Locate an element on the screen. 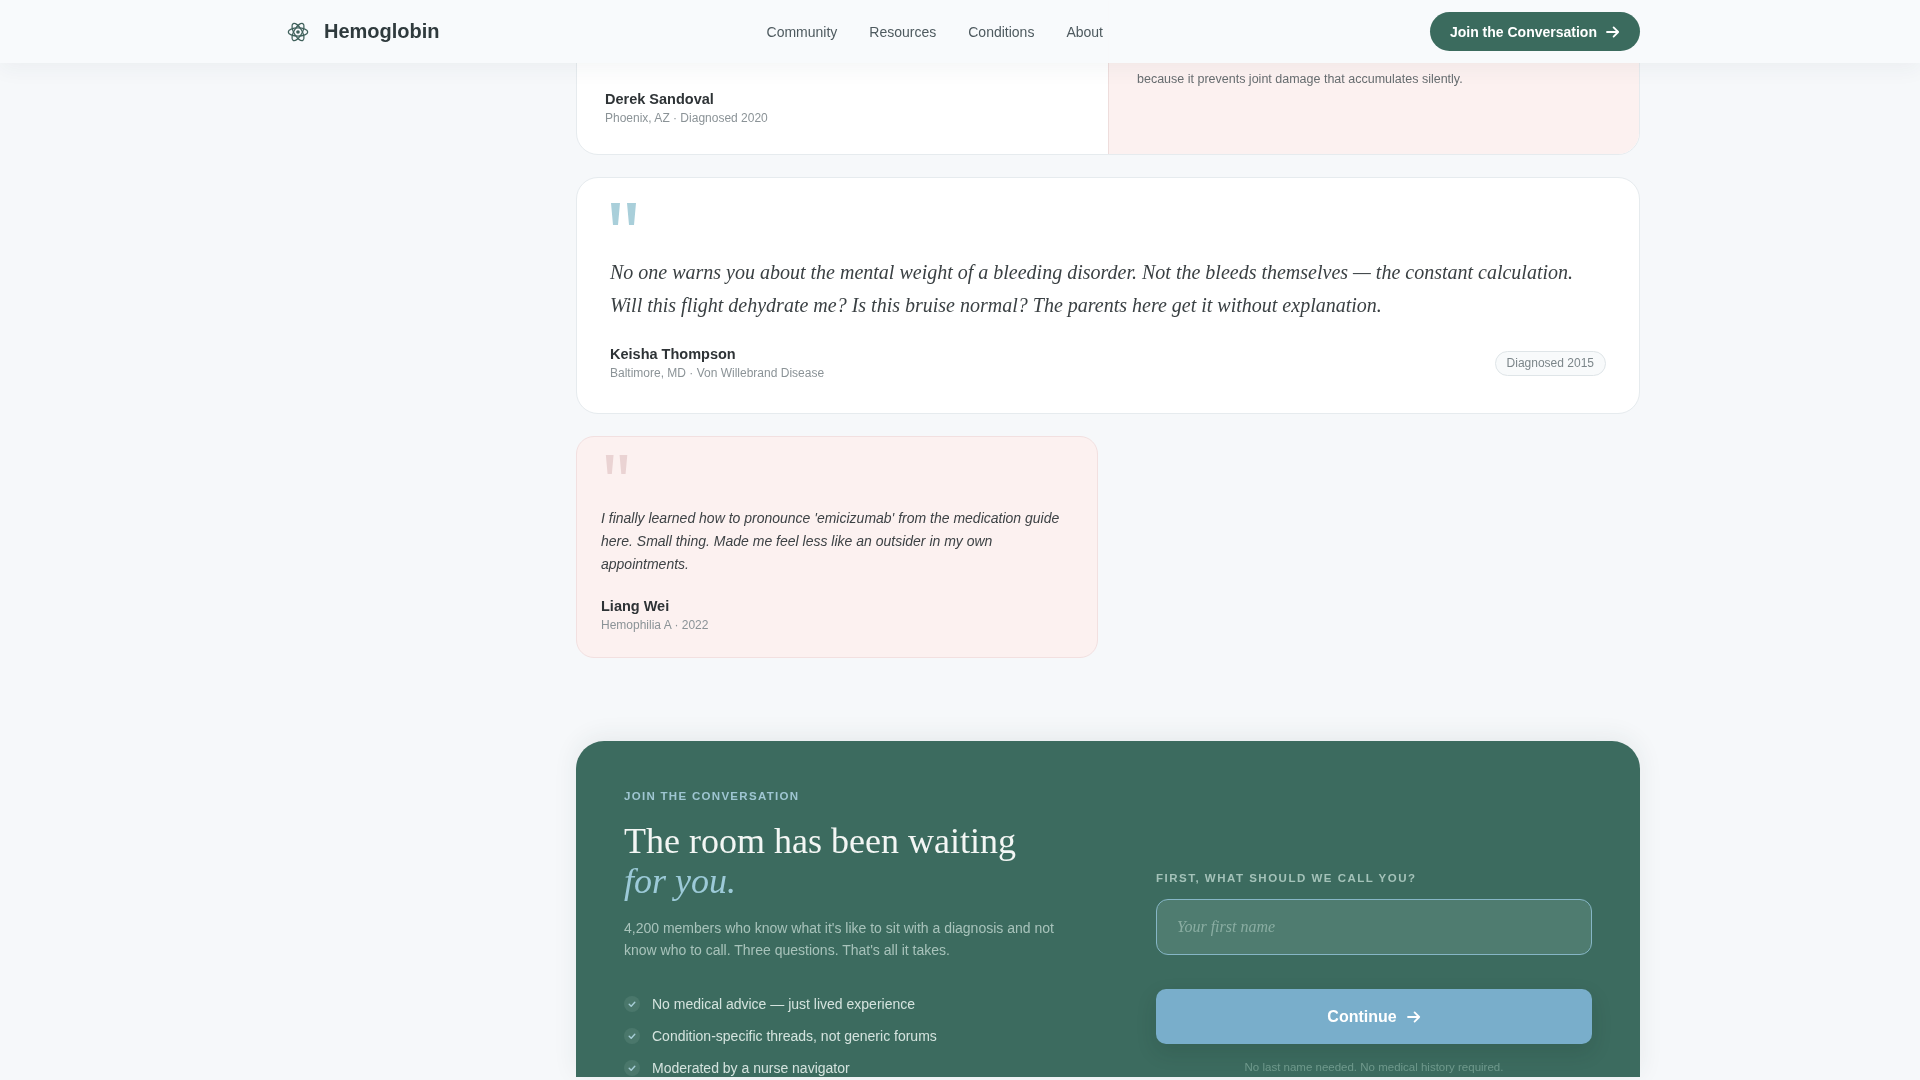 This screenshot has width=1920, height=1080. section-description: 4,200 members who know what it's like to sit with a diagnosis and not know who to call. Three questions. That's all it takes. is located at coordinates (839, 939).